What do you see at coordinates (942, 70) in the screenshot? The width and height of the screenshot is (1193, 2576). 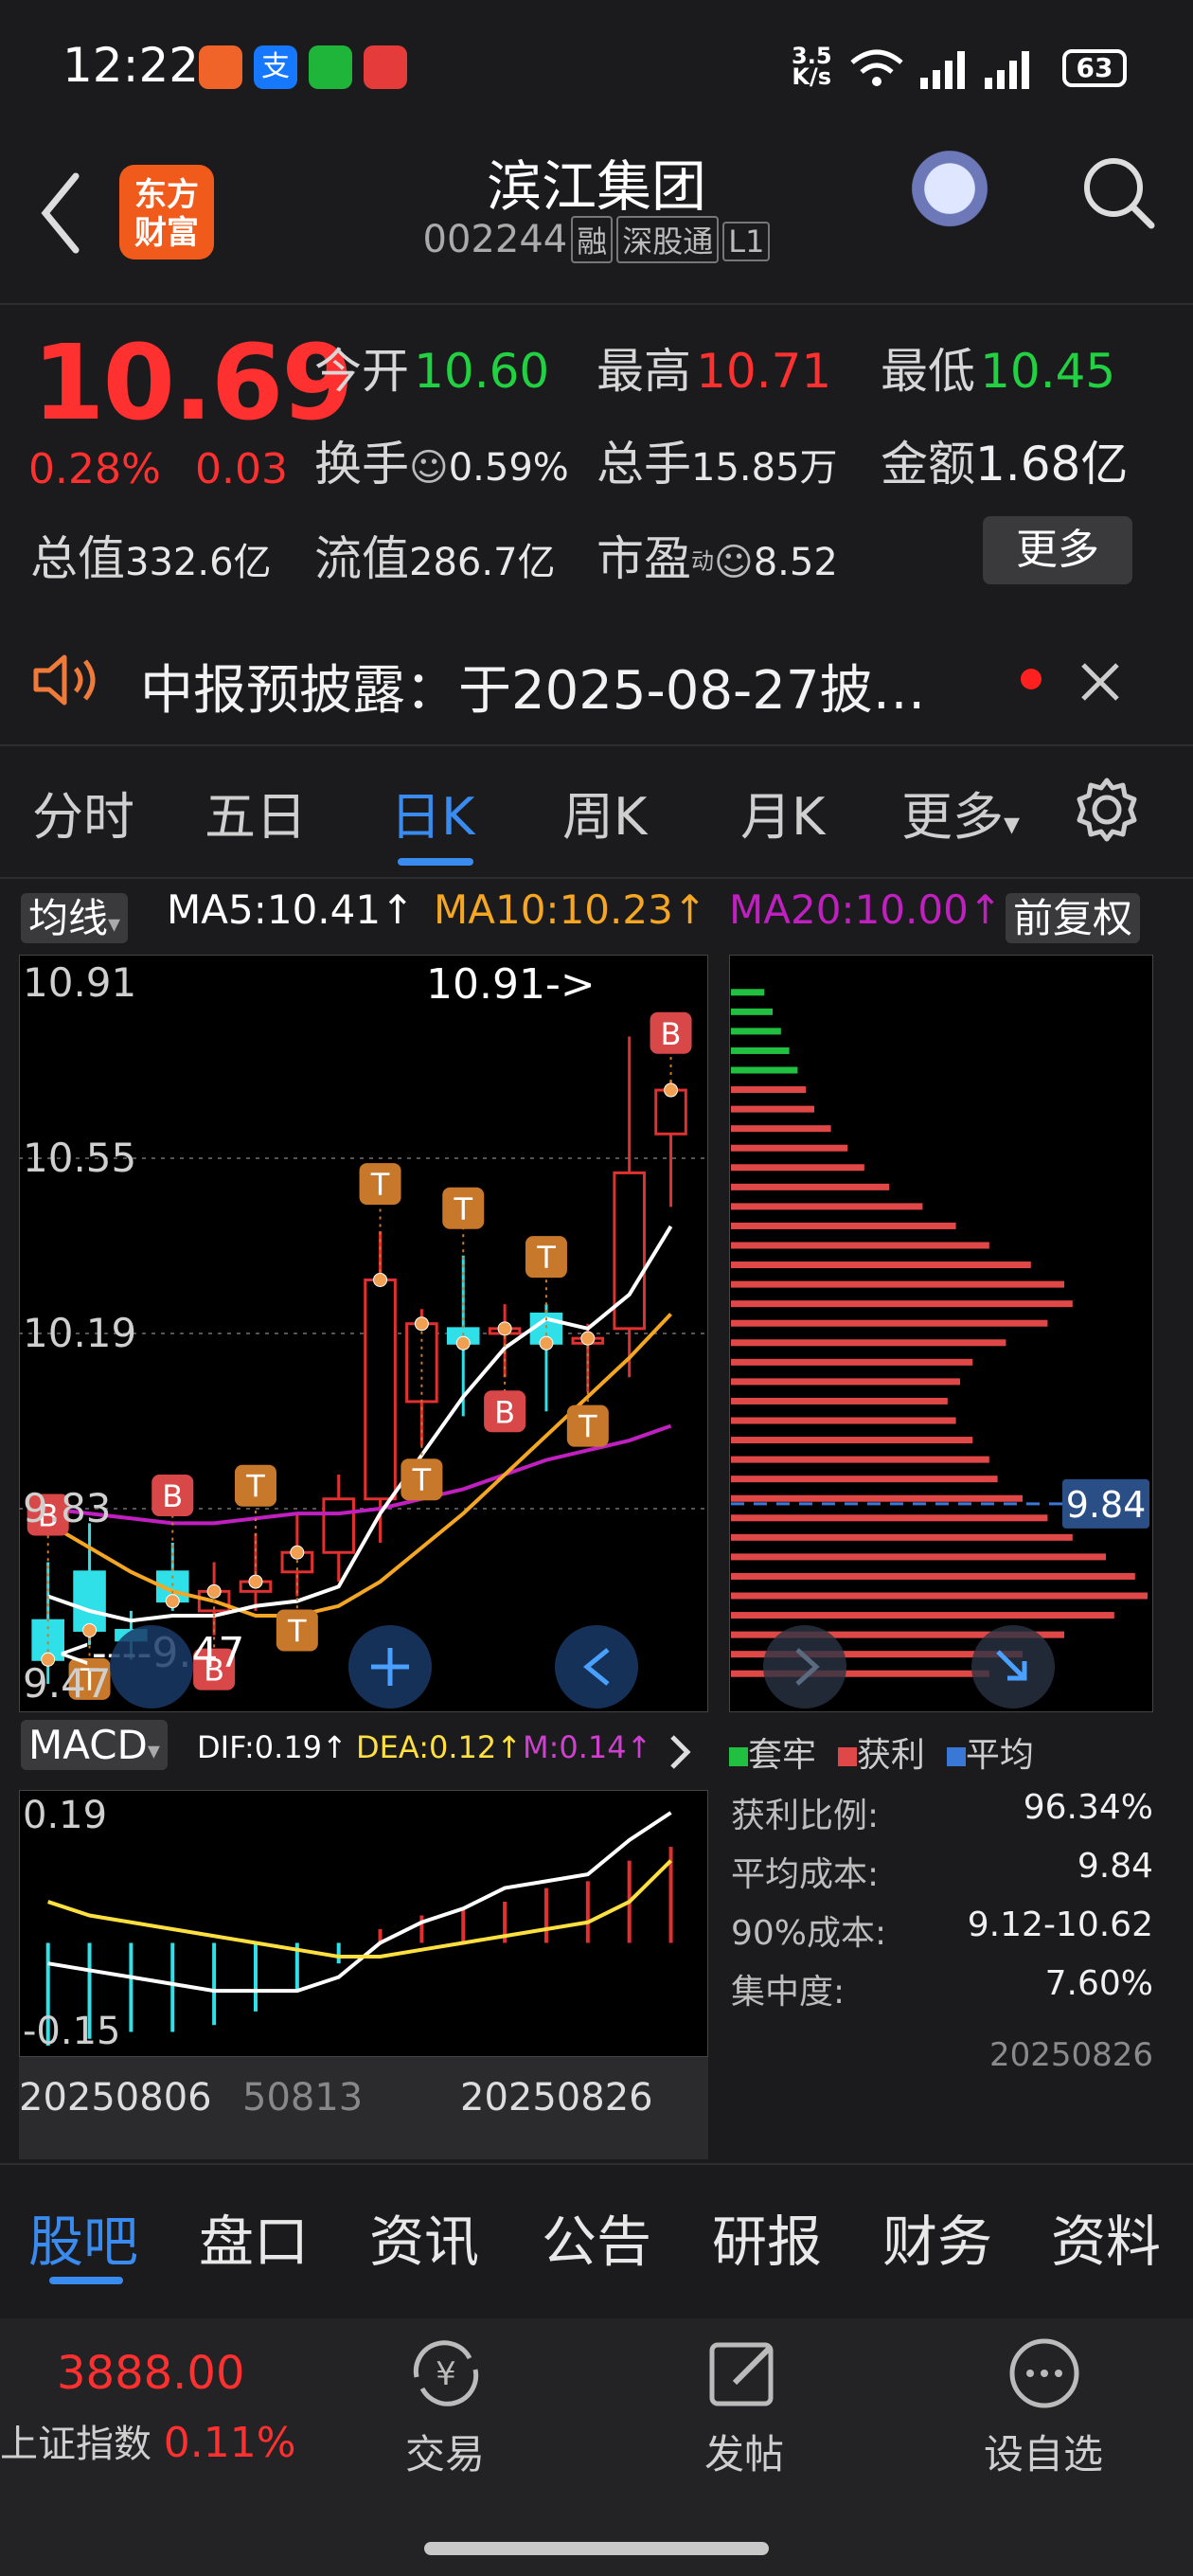 I see `signal-icon` at bounding box center [942, 70].